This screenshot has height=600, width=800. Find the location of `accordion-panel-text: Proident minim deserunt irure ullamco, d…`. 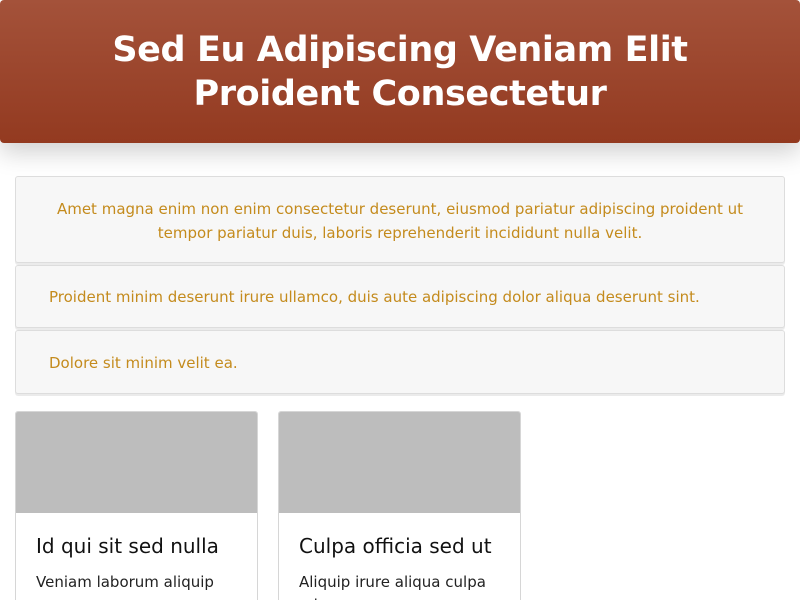

accordion-panel-text: Proident minim deserunt irure ullamco, d… is located at coordinates (374, 297).